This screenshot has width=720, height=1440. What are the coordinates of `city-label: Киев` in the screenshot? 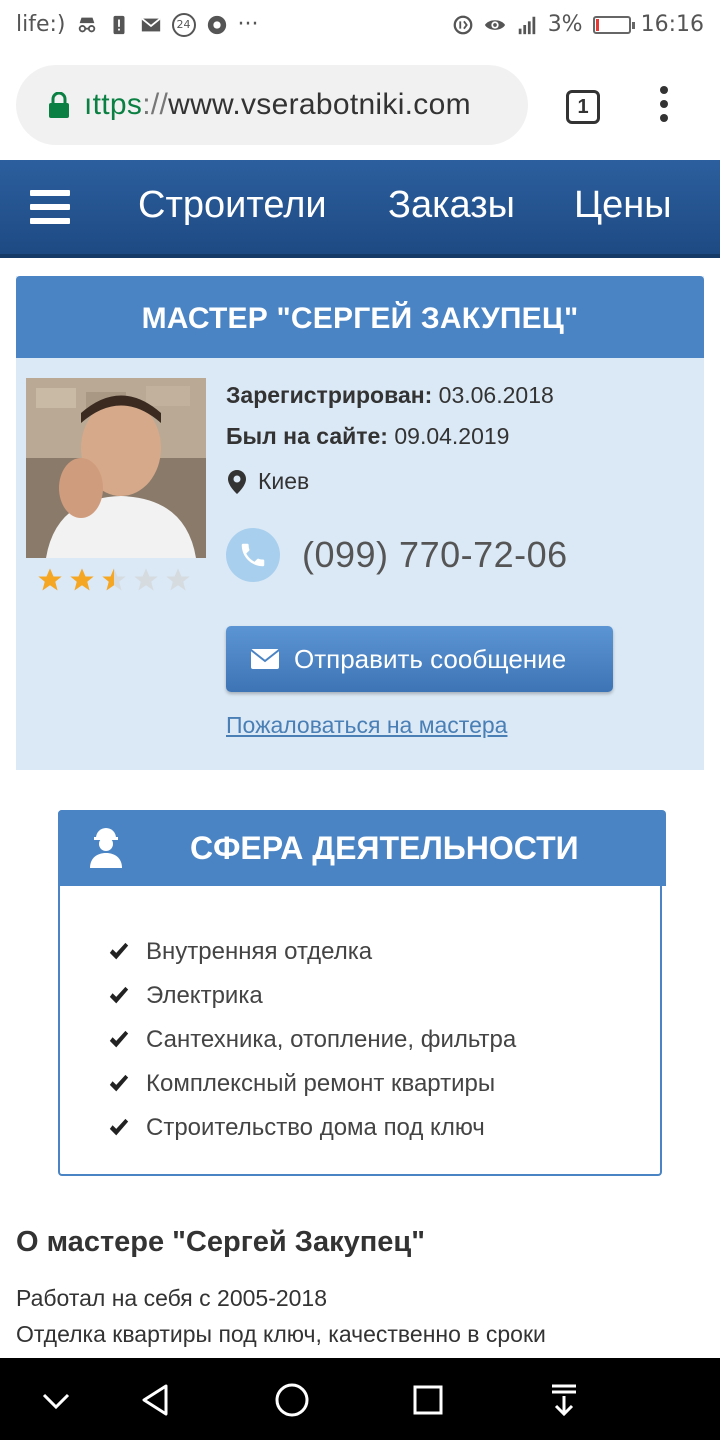 It's located at (284, 481).